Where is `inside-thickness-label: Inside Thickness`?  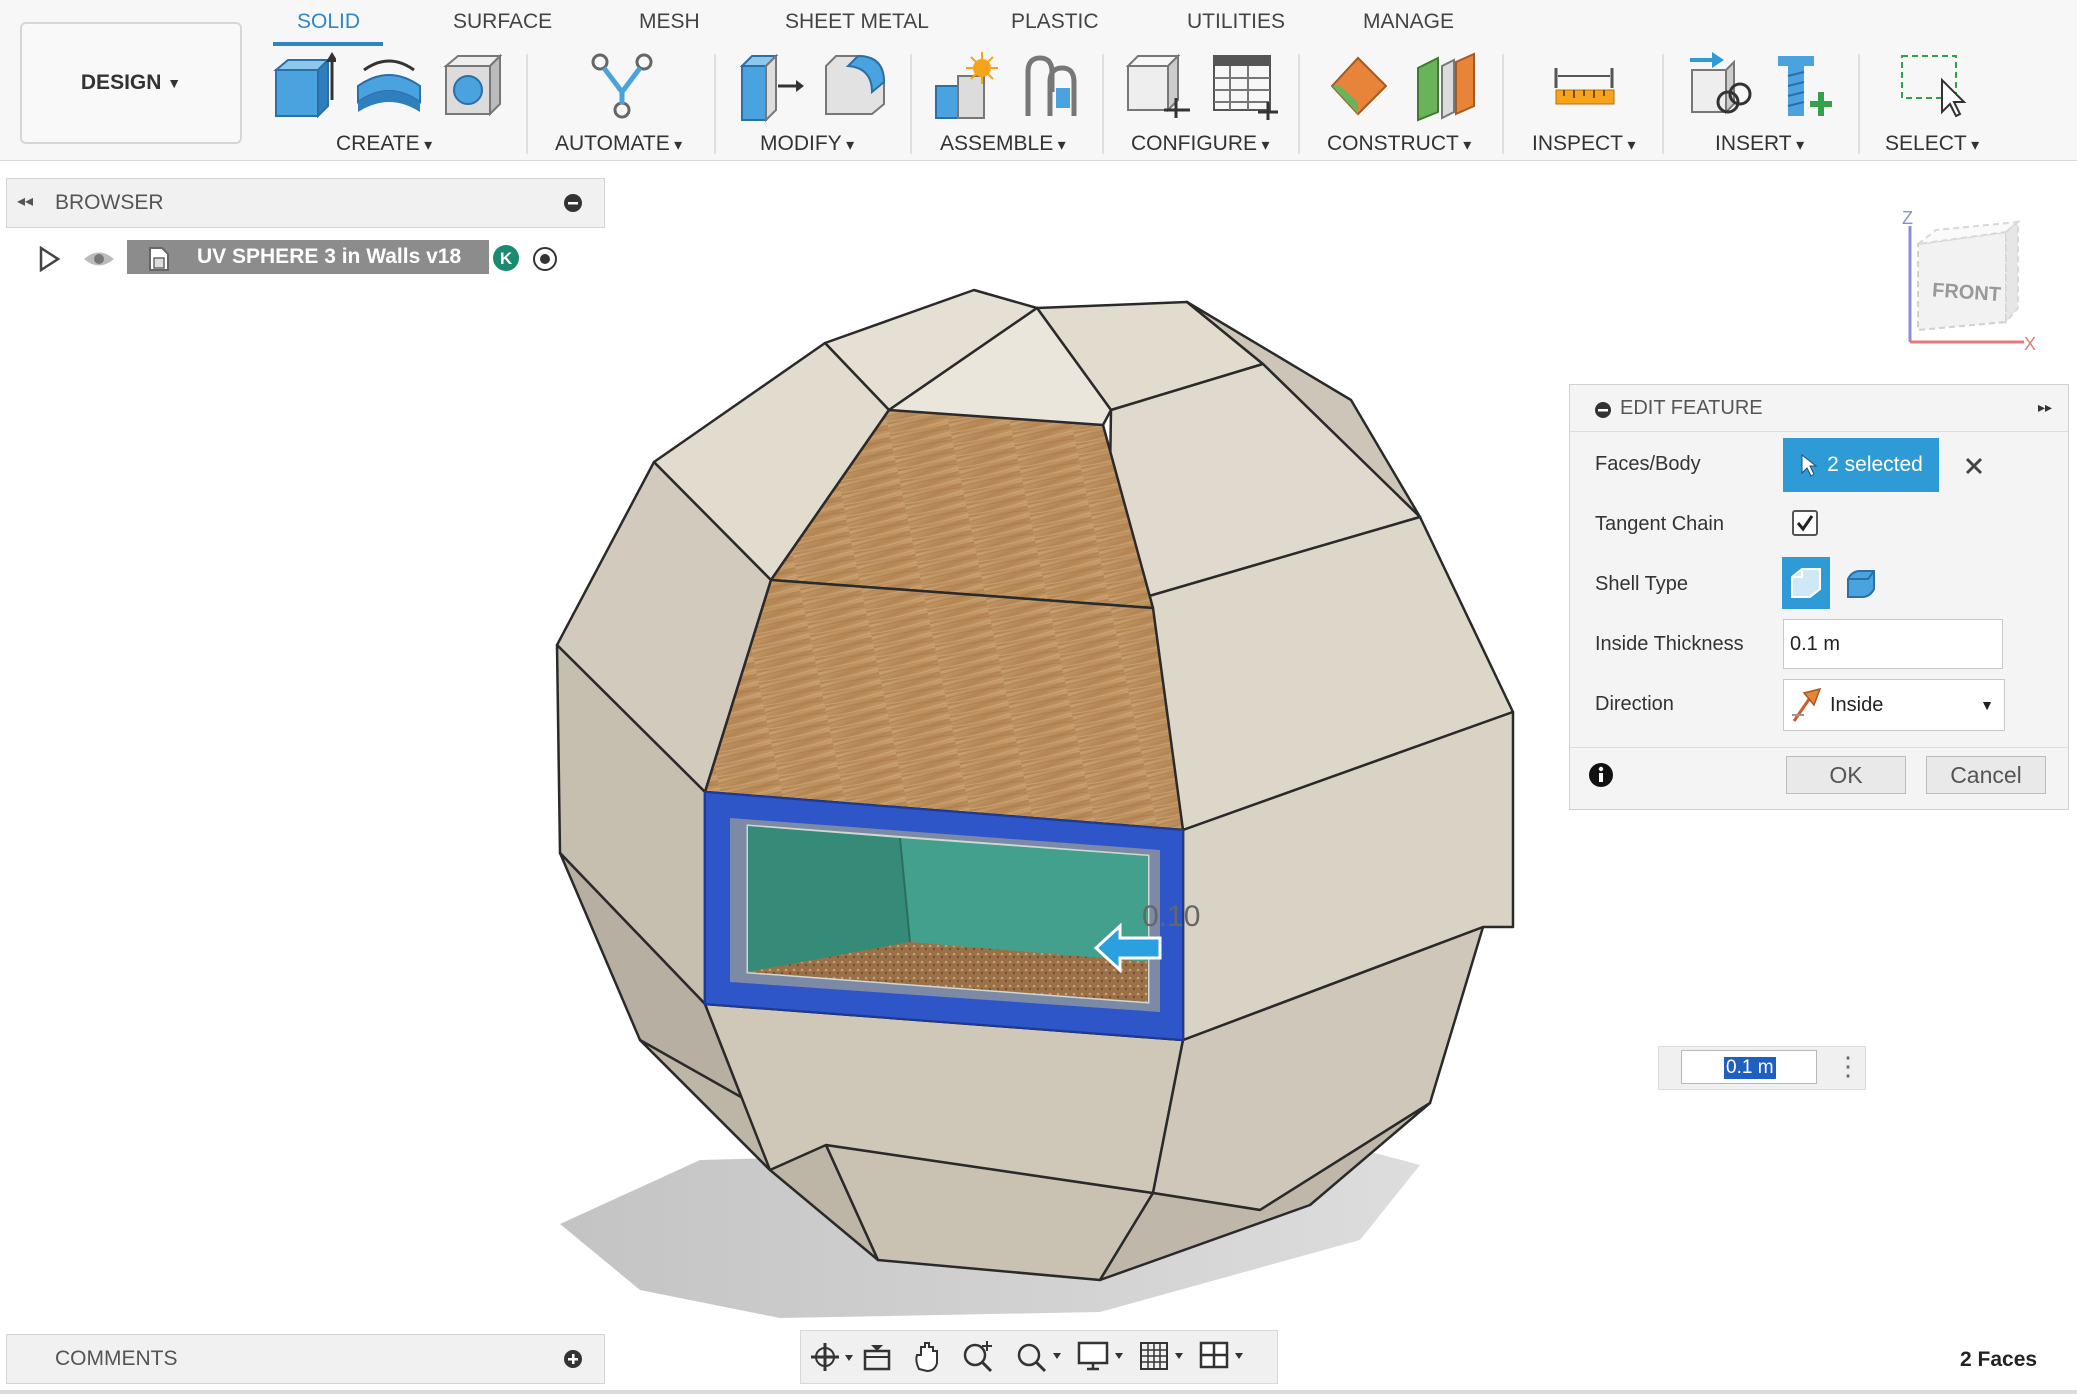 inside-thickness-label: Inside Thickness is located at coordinates (1669, 644).